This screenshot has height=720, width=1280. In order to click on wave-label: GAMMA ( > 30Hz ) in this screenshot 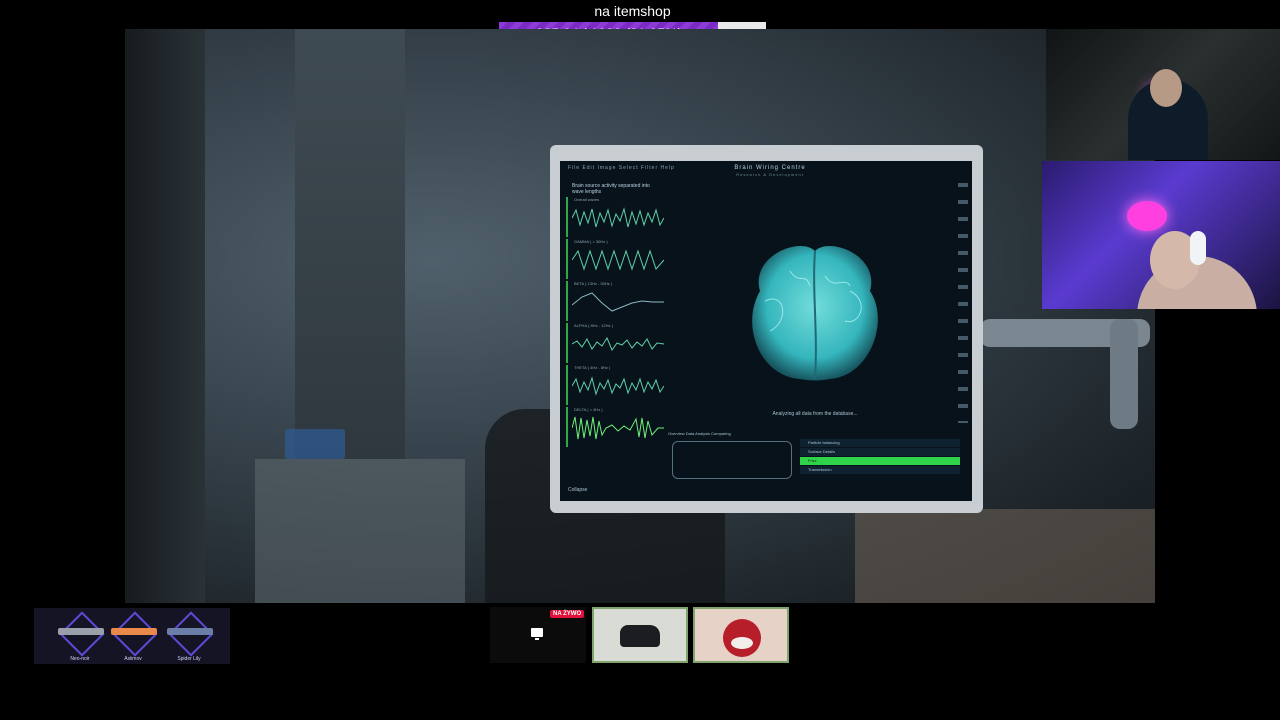, I will do `click(591, 241)`.